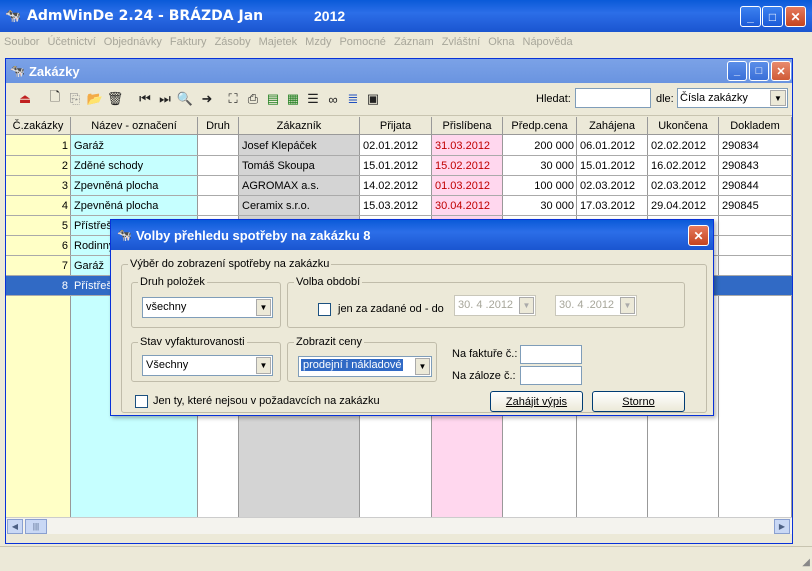 The height and width of the screenshot is (571, 812). Describe the element at coordinates (551, 354) in the screenshot. I see `invoice-number-input` at that location.